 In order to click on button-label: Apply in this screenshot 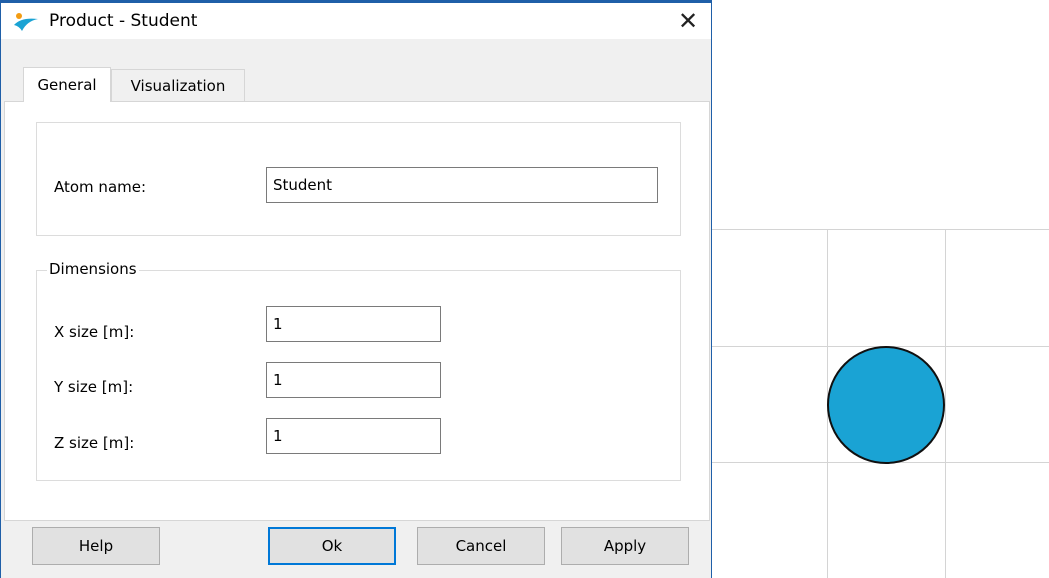, I will do `click(625, 546)`.